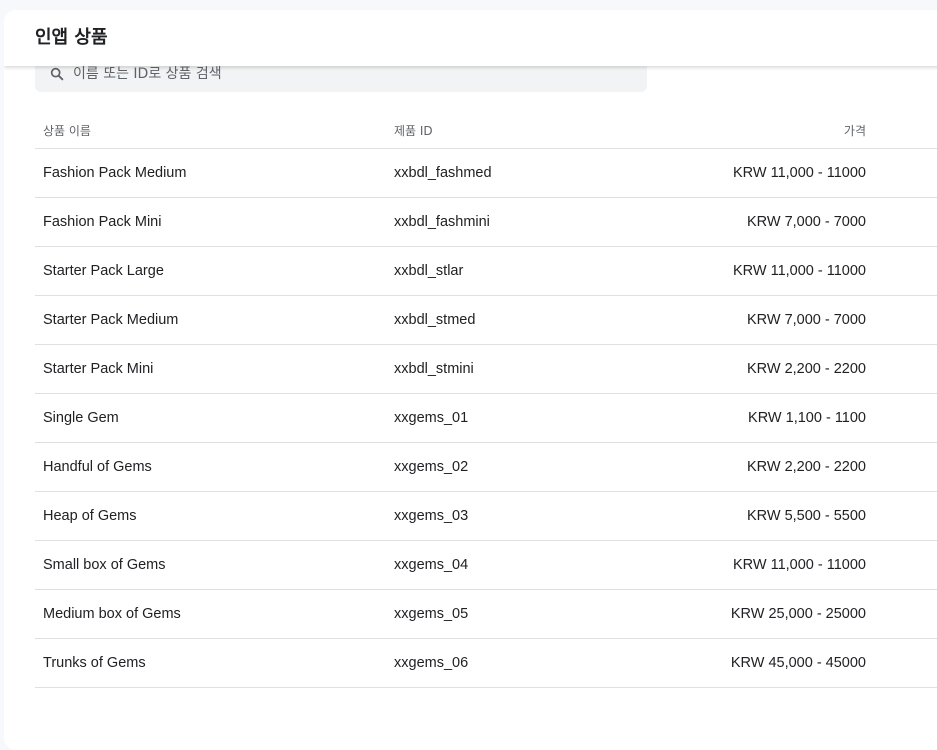 The height and width of the screenshot is (750, 937). Describe the element at coordinates (98, 369) in the screenshot. I see `product-name: Starter Pack Mini` at that location.